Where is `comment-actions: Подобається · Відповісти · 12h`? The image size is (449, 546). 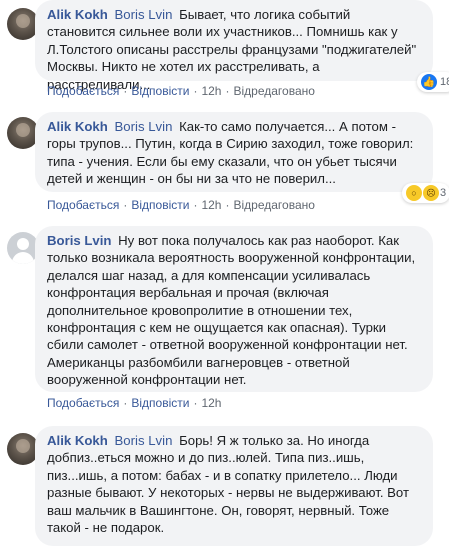
comment-actions: Подобається · Відповісти · 12h is located at coordinates (134, 403).